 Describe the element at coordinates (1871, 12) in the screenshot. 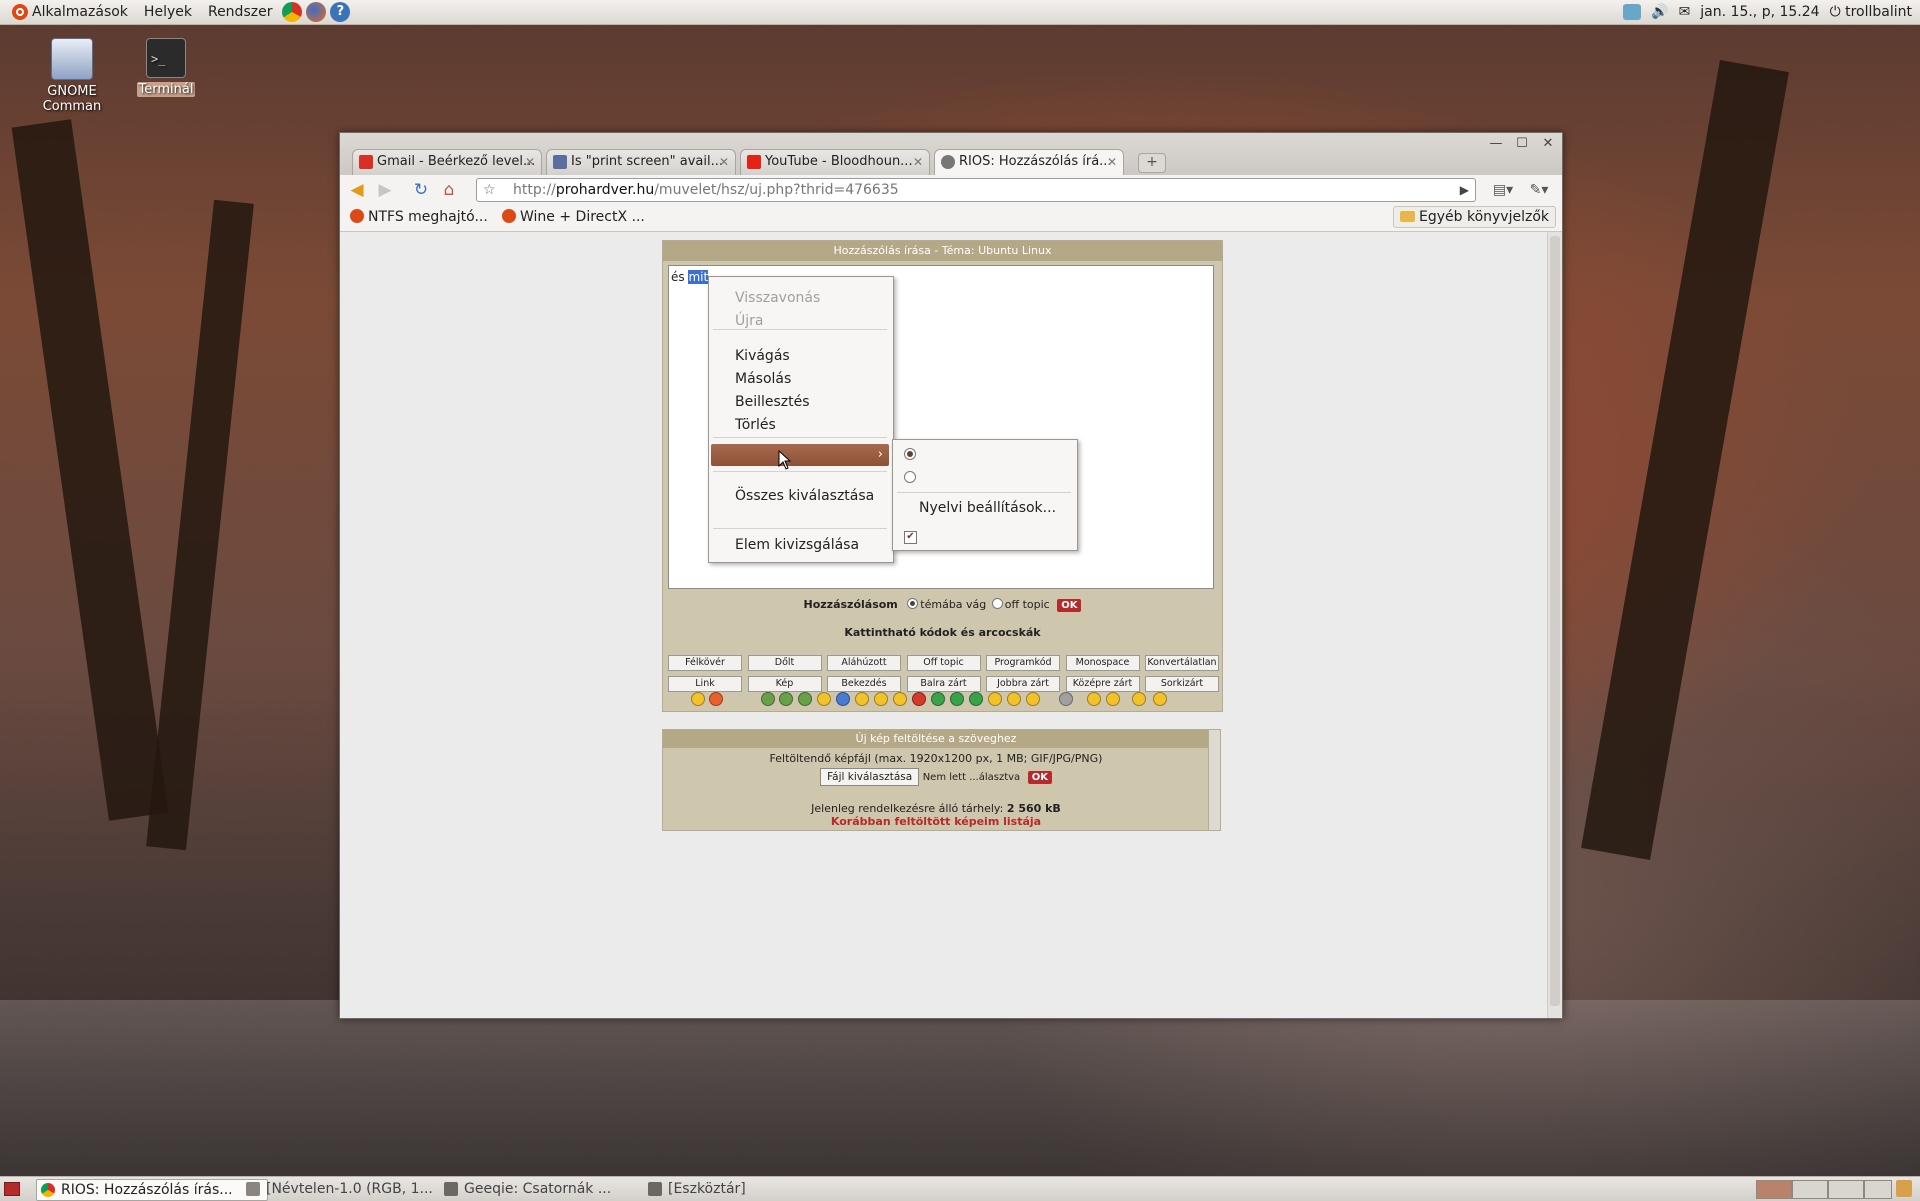

I see `user-menu: ⏻ trollbalint` at that location.